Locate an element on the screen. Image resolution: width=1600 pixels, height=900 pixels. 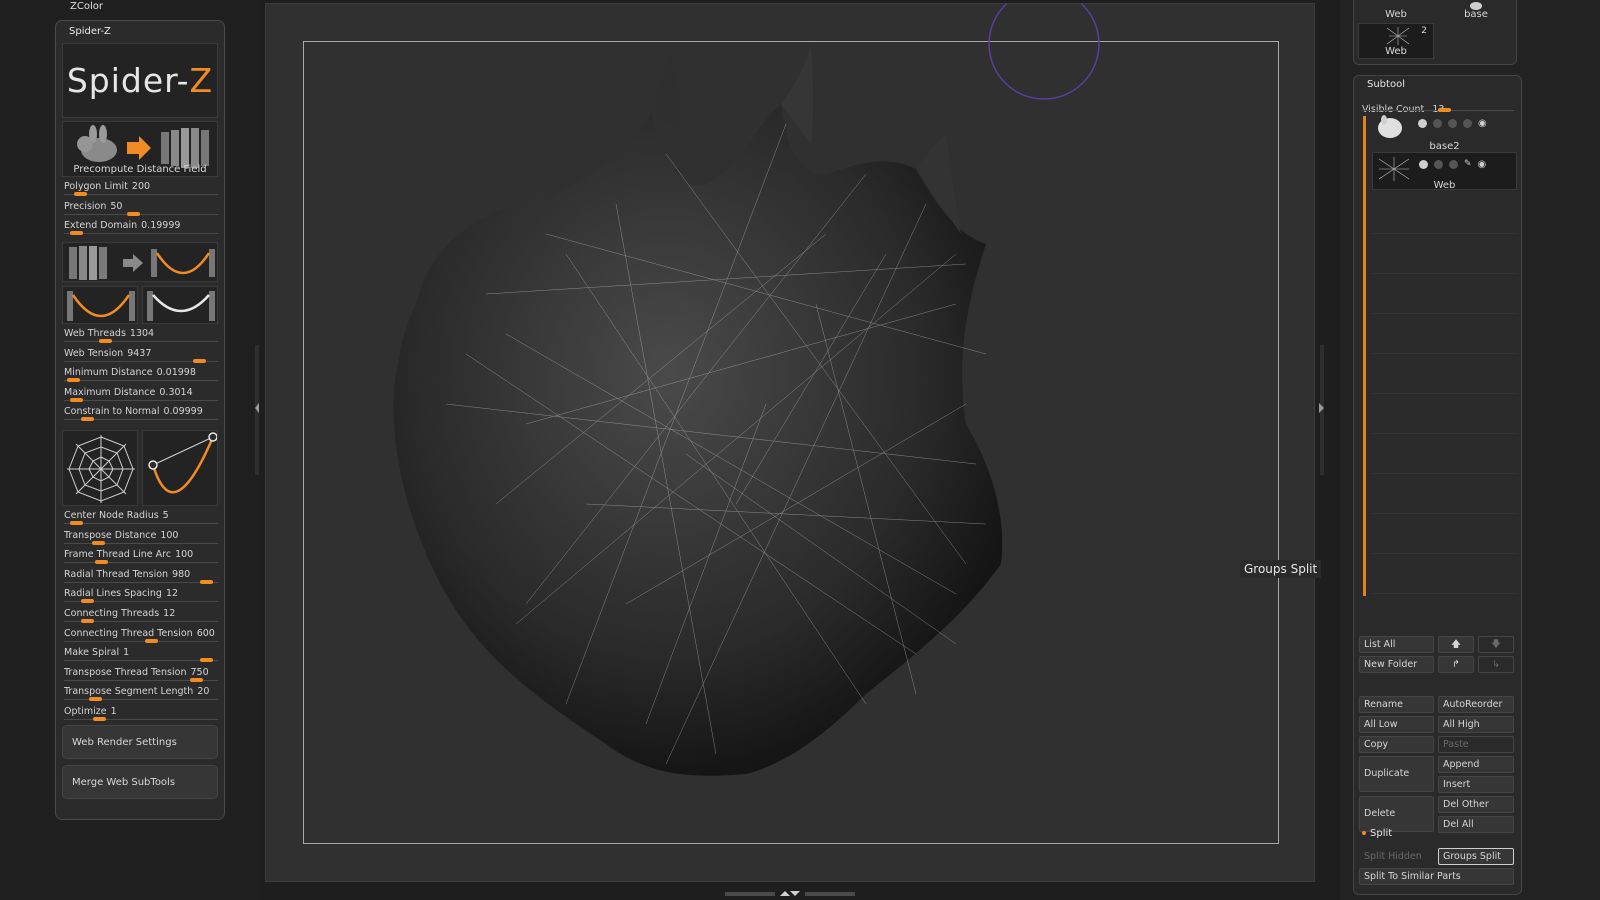
slider-radial-lines-spacing: Radial Lines Spacing 12 is located at coordinates (140, 597).